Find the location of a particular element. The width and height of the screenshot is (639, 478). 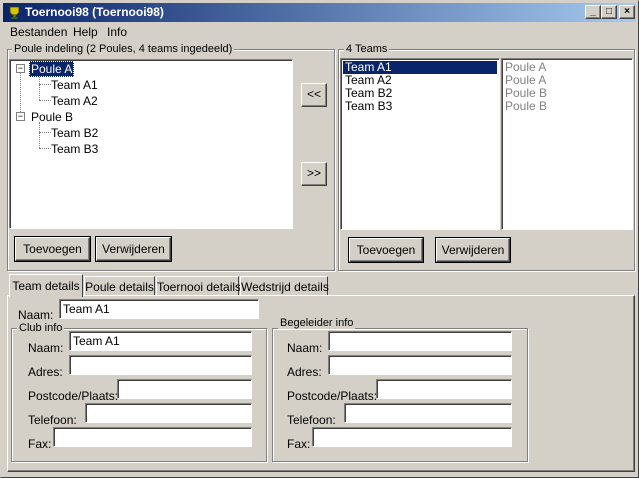

club-adres-label: Adres: is located at coordinates (45, 372).